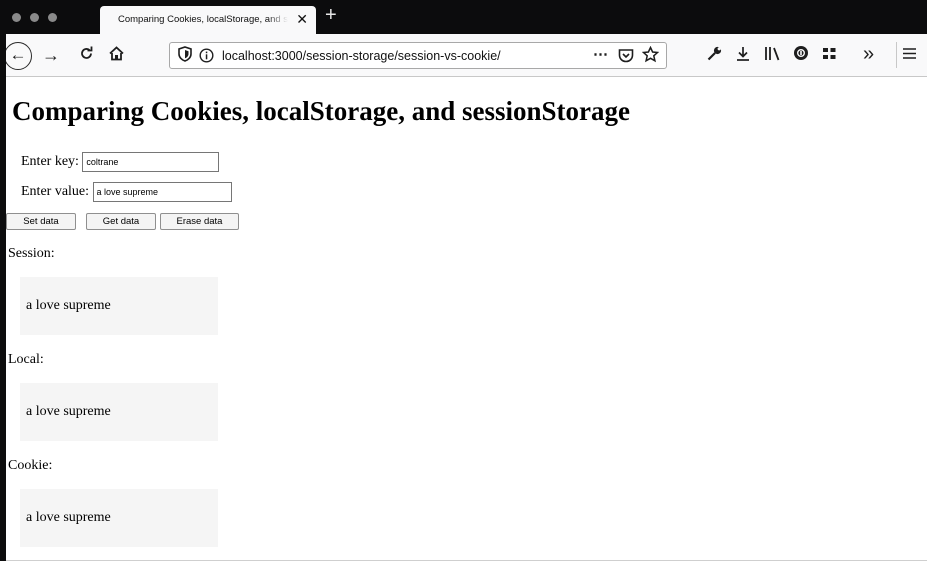 Image resolution: width=927 pixels, height=561 pixels. I want to click on cookie-value: a love supreme, so click(68, 517).